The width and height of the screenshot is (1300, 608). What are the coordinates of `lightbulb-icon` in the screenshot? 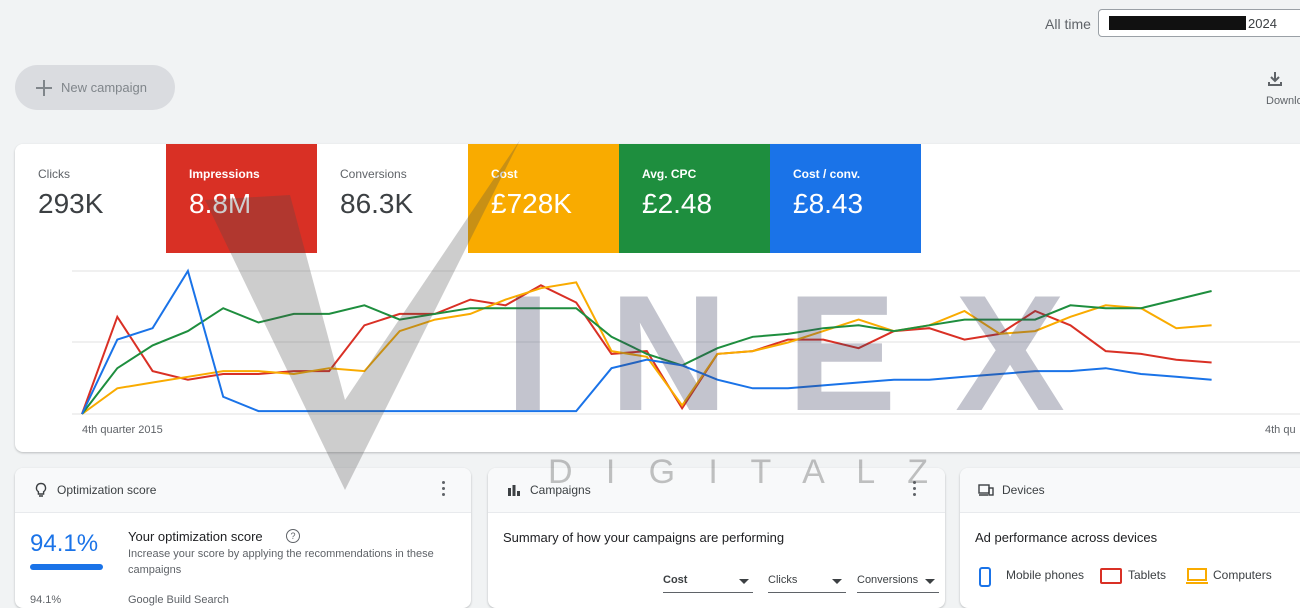 It's located at (41, 489).